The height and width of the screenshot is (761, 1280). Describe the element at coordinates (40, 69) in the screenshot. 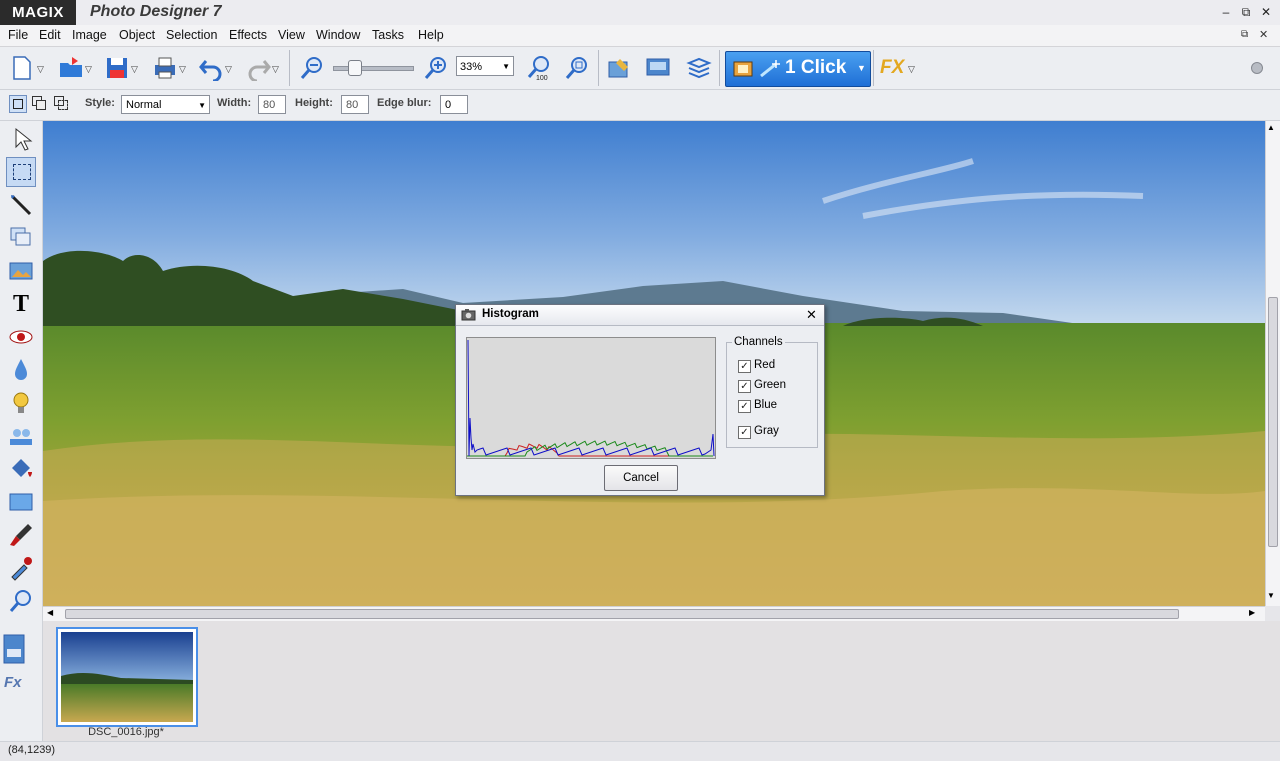

I see `new-dropdown-icon: ▽` at that location.